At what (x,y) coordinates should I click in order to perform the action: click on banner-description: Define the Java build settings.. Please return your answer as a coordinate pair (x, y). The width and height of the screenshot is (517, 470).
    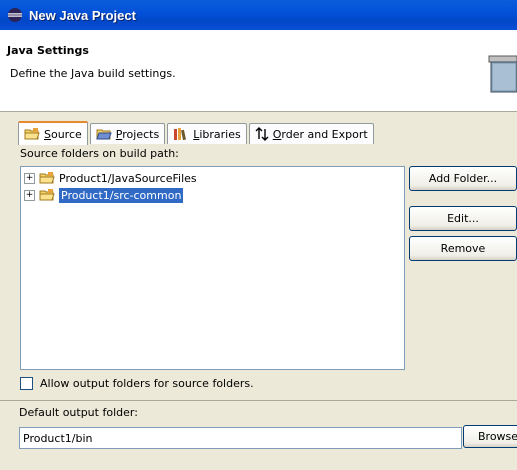
    Looking at the image, I should click on (93, 73).